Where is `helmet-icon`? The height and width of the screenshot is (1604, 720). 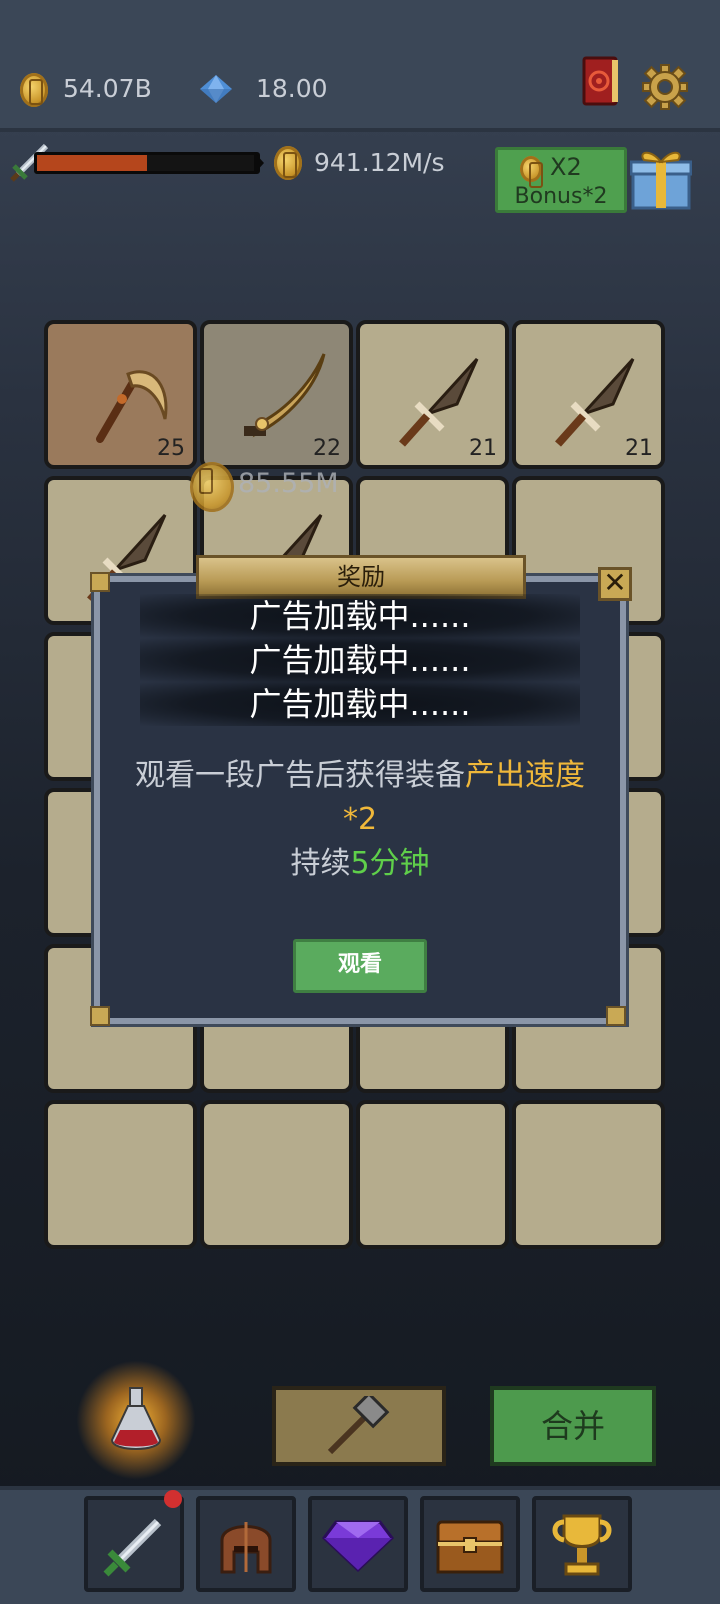 helmet-icon is located at coordinates (246, 1548).